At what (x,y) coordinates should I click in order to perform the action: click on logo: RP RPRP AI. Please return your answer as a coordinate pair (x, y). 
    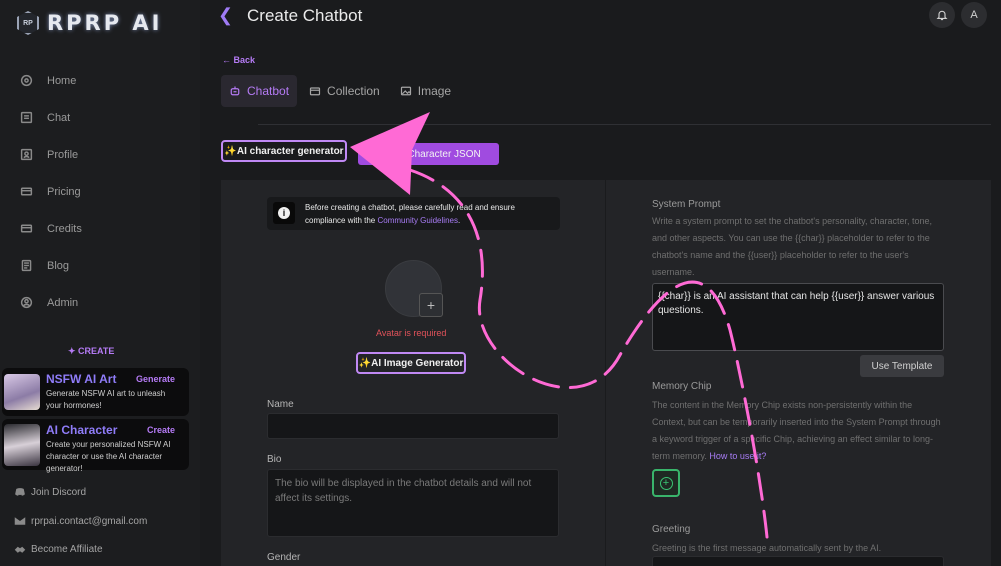
    Looking at the image, I should click on (90, 23).